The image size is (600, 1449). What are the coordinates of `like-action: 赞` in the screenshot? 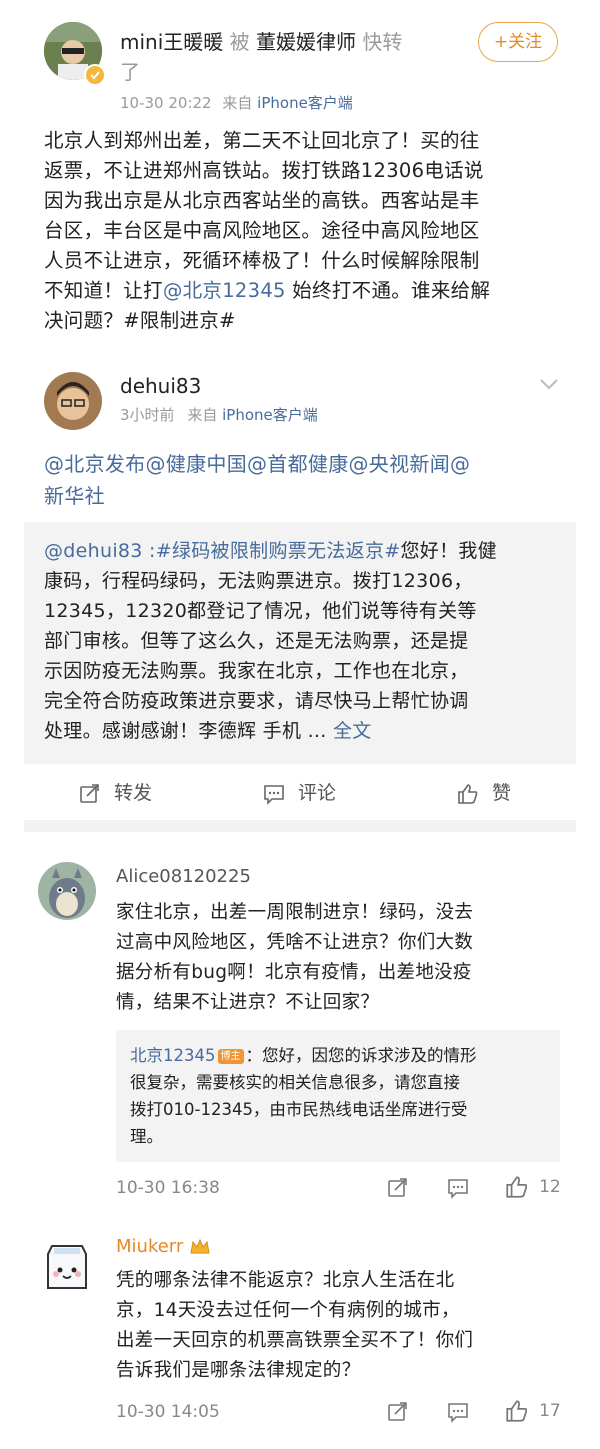 It's located at (483, 792).